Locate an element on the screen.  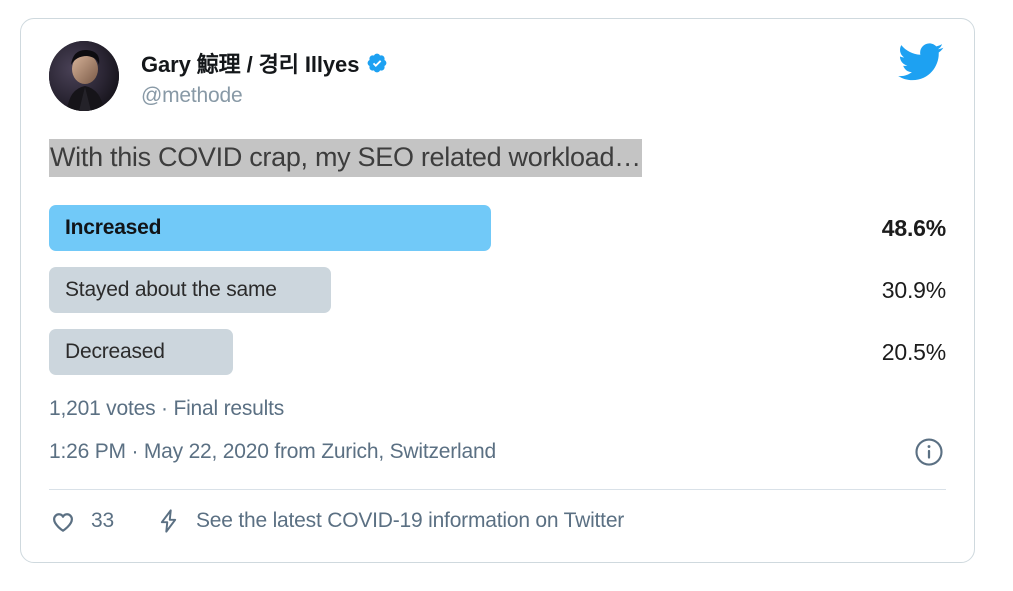
poll-option-row: Stayed about the same 30.9% is located at coordinates (497, 290).